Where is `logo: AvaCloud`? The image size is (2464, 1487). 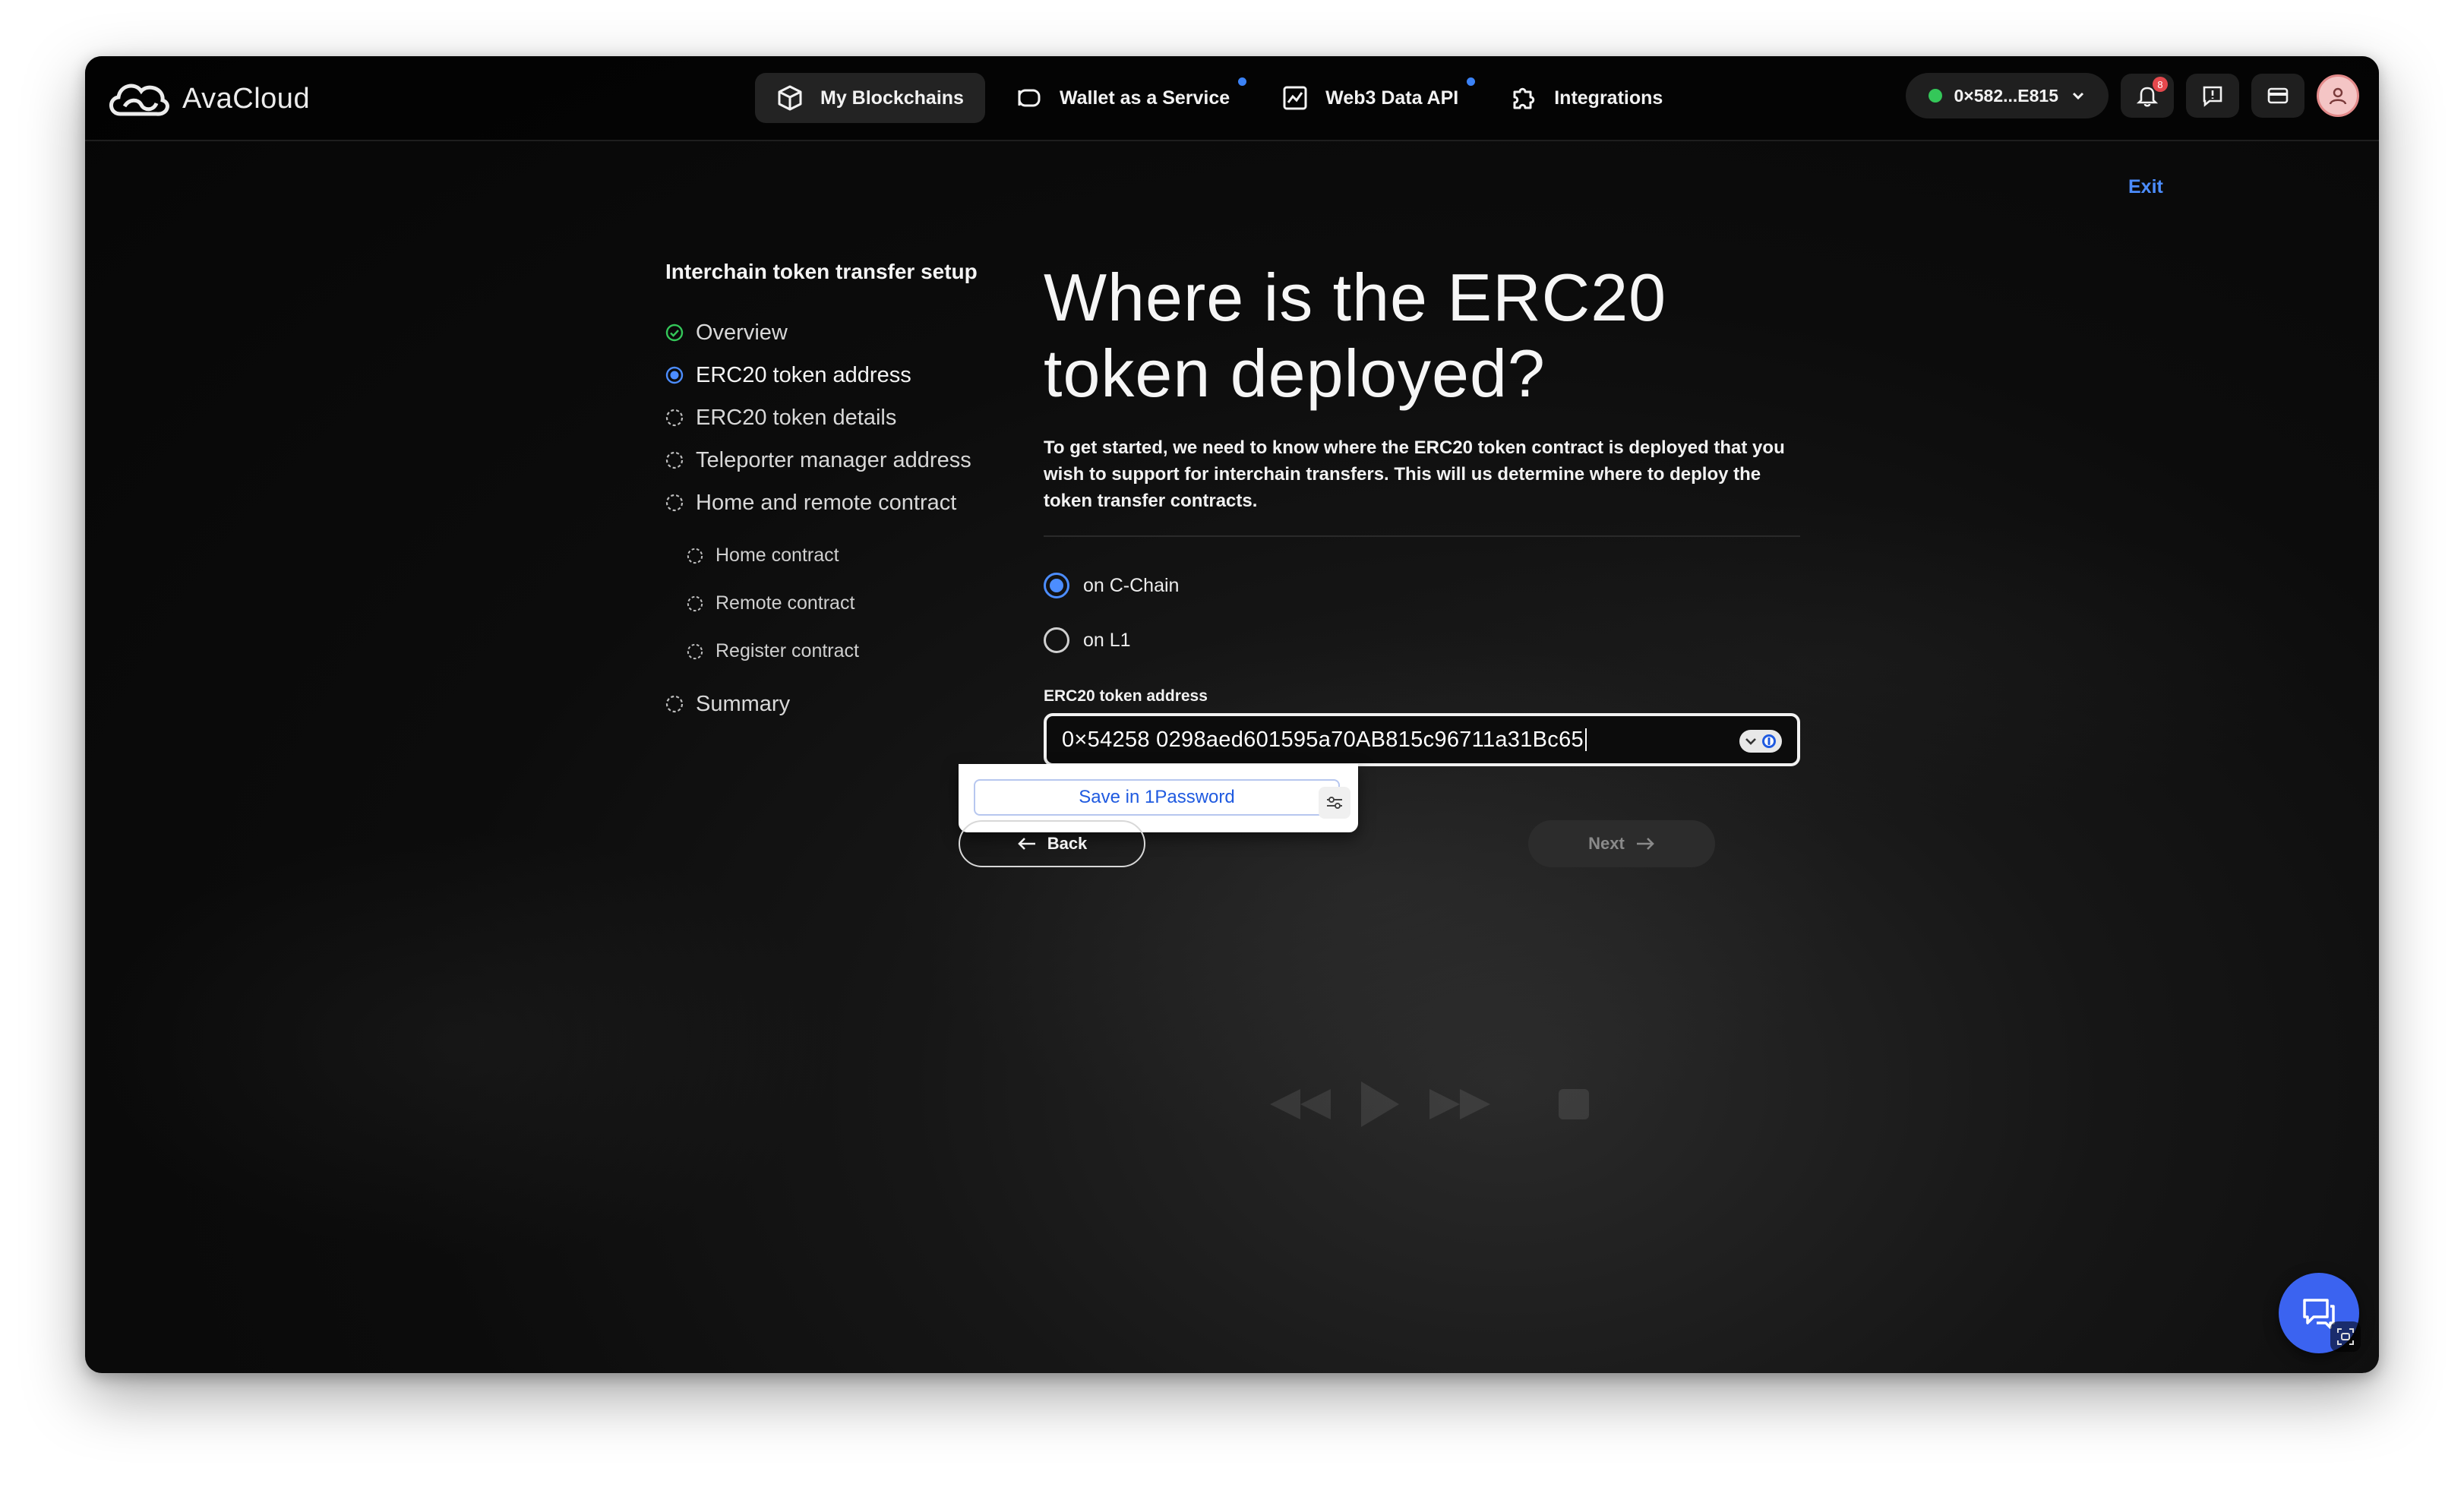 logo: AvaCloud is located at coordinates (207, 99).